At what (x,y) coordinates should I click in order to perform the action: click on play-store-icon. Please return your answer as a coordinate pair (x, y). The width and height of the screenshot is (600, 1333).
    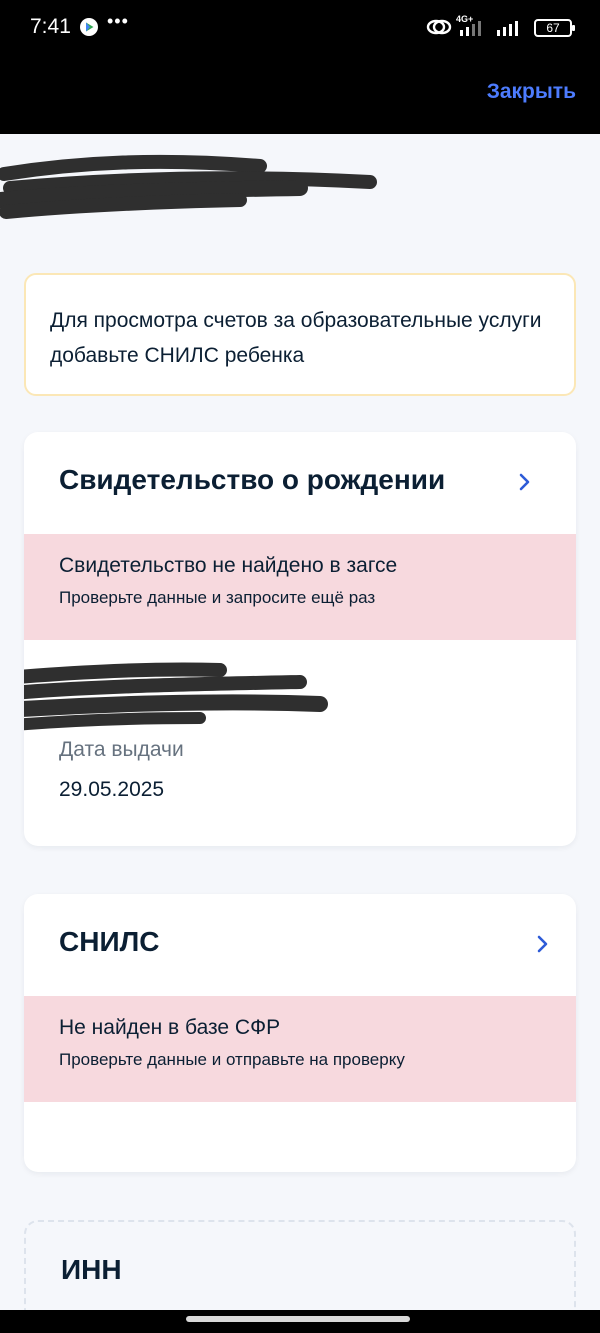
    Looking at the image, I should click on (89, 27).